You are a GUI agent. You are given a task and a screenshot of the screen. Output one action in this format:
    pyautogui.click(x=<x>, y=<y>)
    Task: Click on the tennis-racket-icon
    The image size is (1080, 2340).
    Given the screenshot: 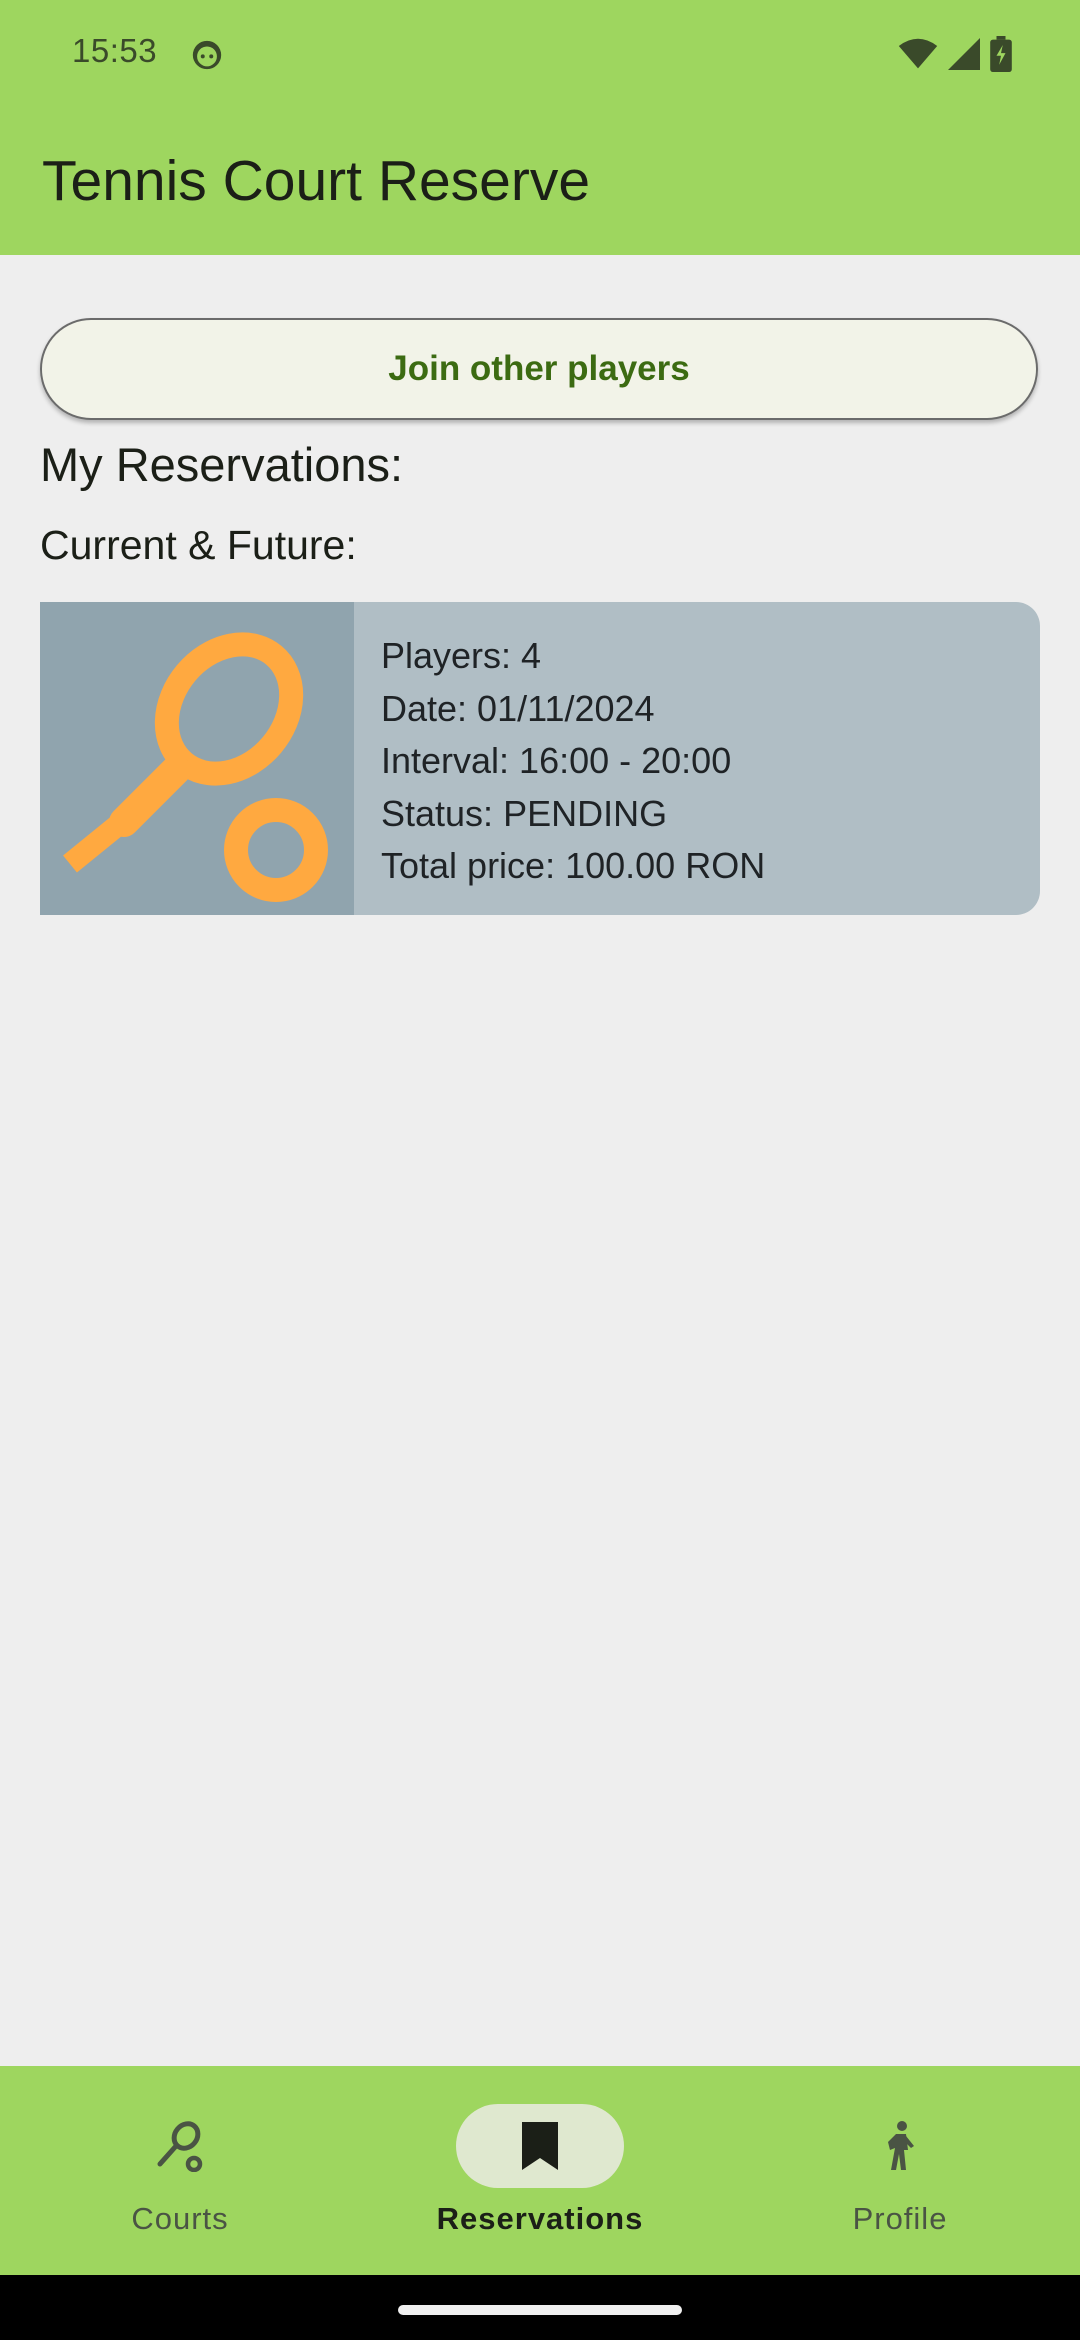 What is the action you would take?
    pyautogui.click(x=180, y=2146)
    